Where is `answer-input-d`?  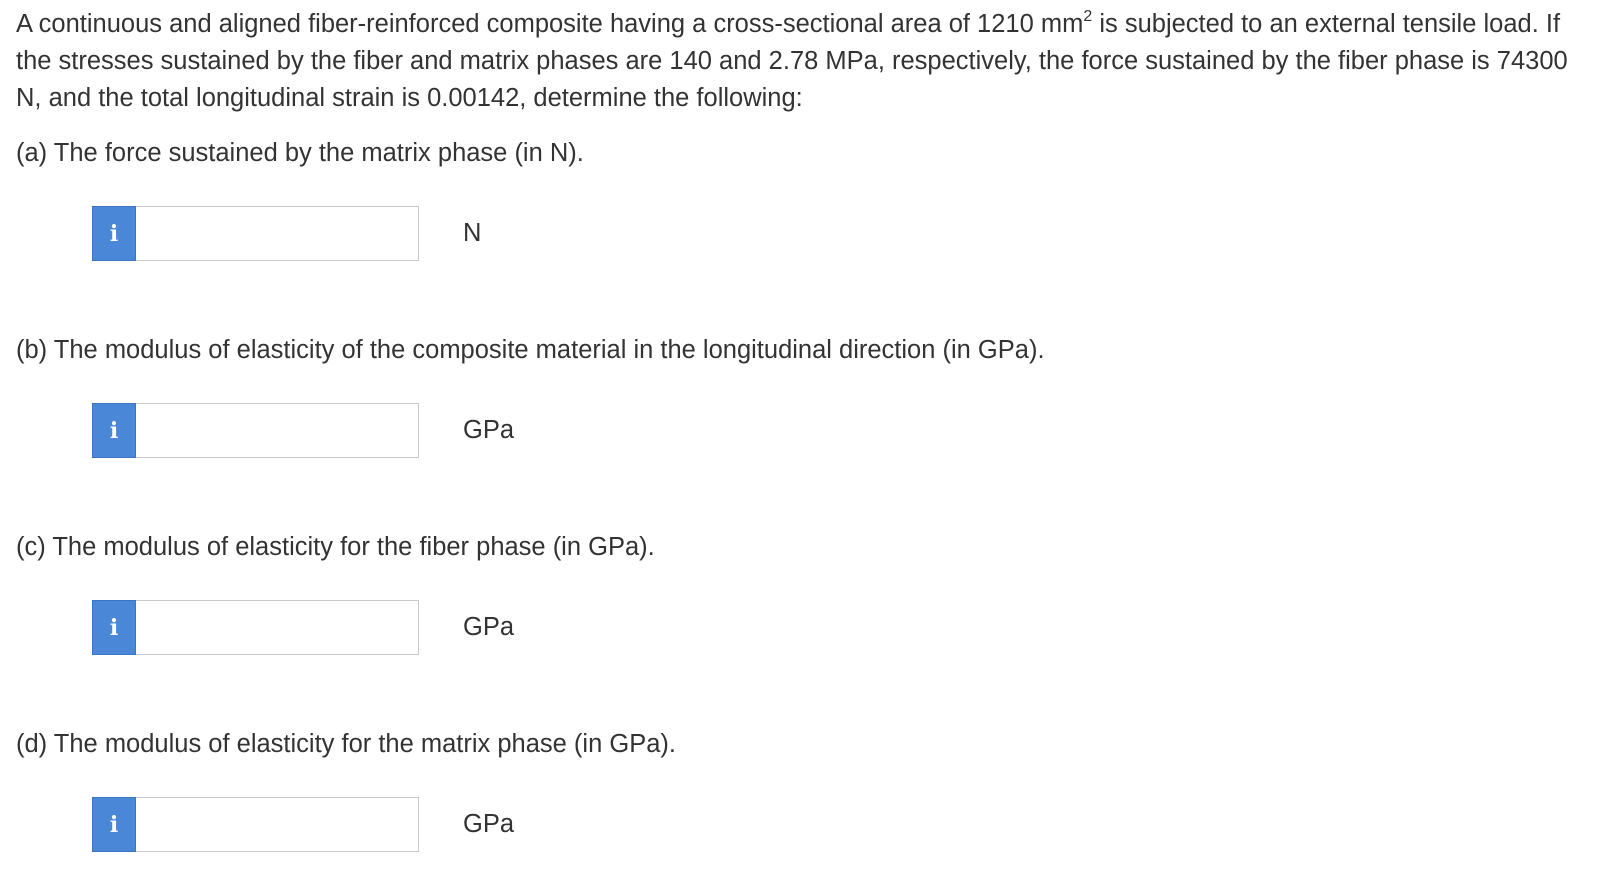 answer-input-d is located at coordinates (277, 824).